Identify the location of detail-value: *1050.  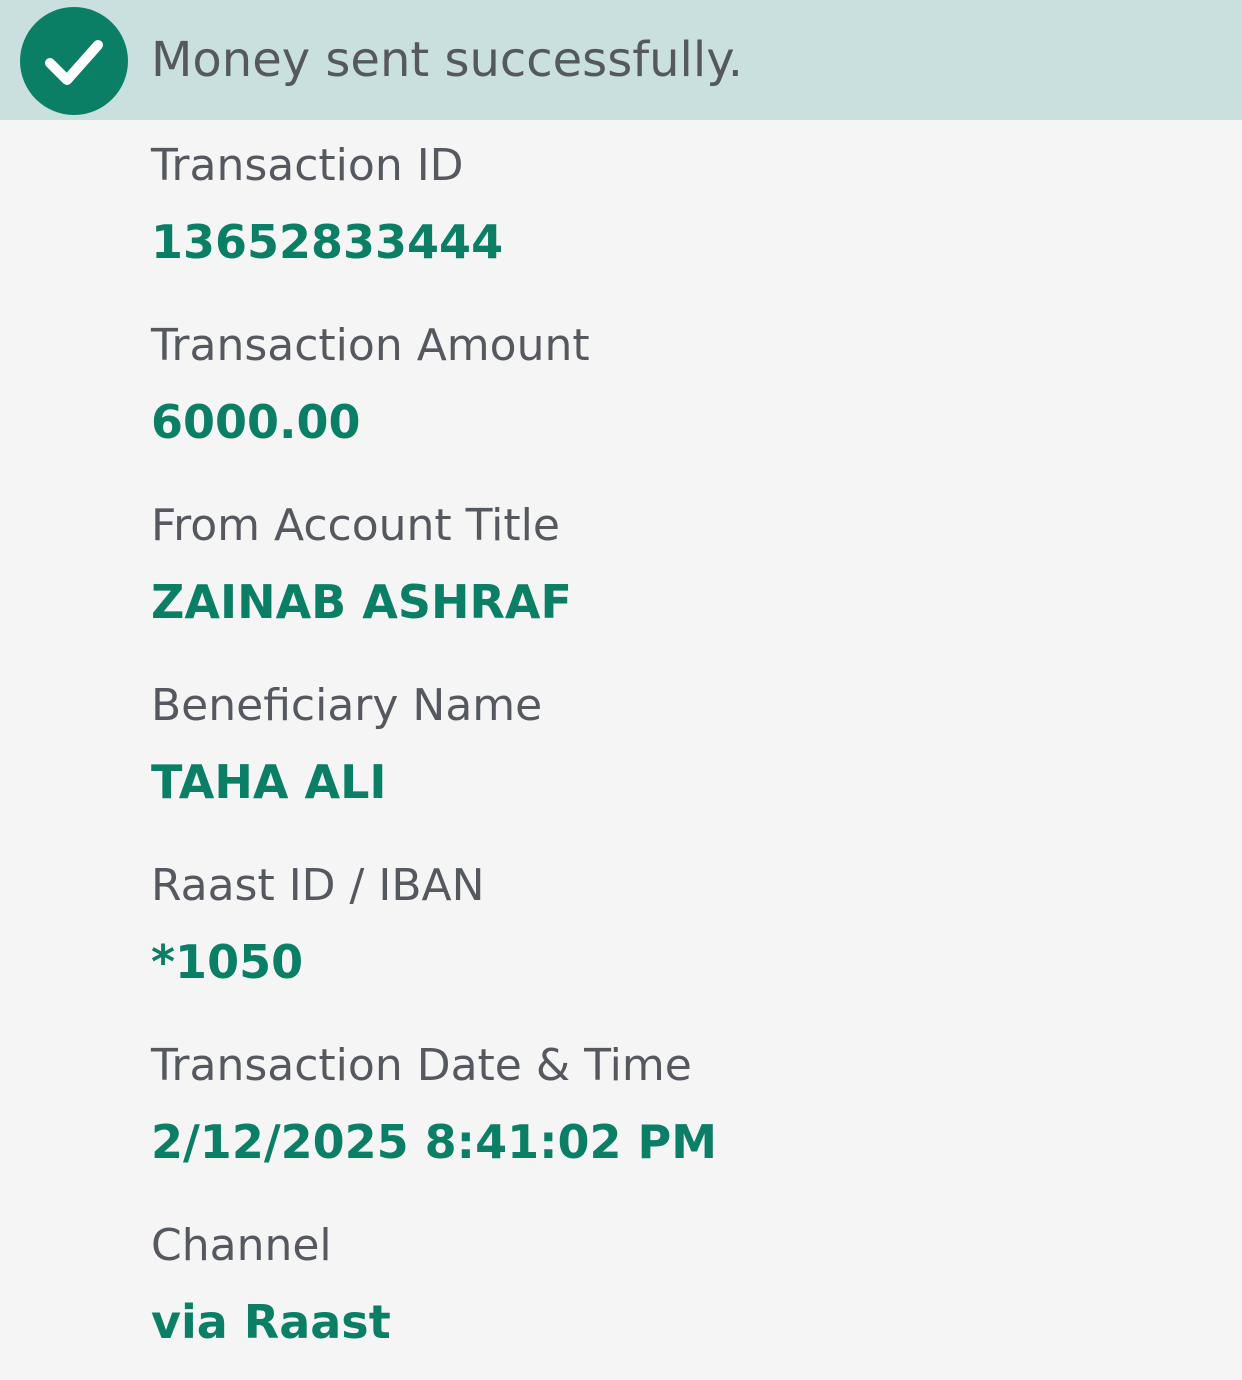
(227, 962).